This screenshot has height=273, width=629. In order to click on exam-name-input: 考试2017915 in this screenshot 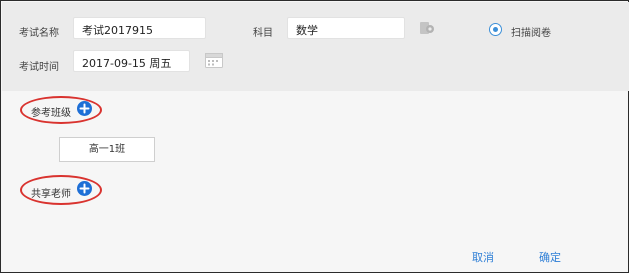, I will do `click(139, 28)`.